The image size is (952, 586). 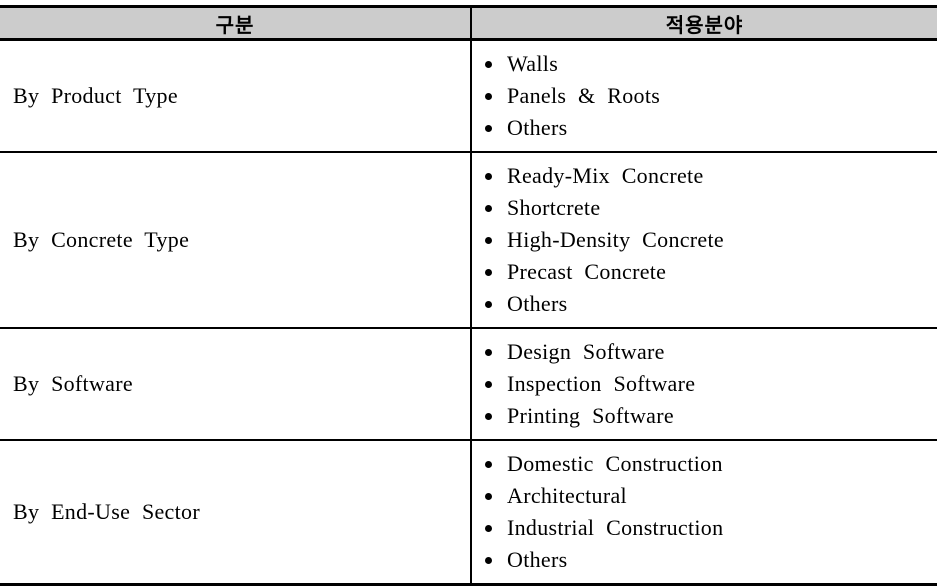 What do you see at coordinates (605, 175) in the screenshot?
I see `list-item-label: Ready-Mix Concrete` at bounding box center [605, 175].